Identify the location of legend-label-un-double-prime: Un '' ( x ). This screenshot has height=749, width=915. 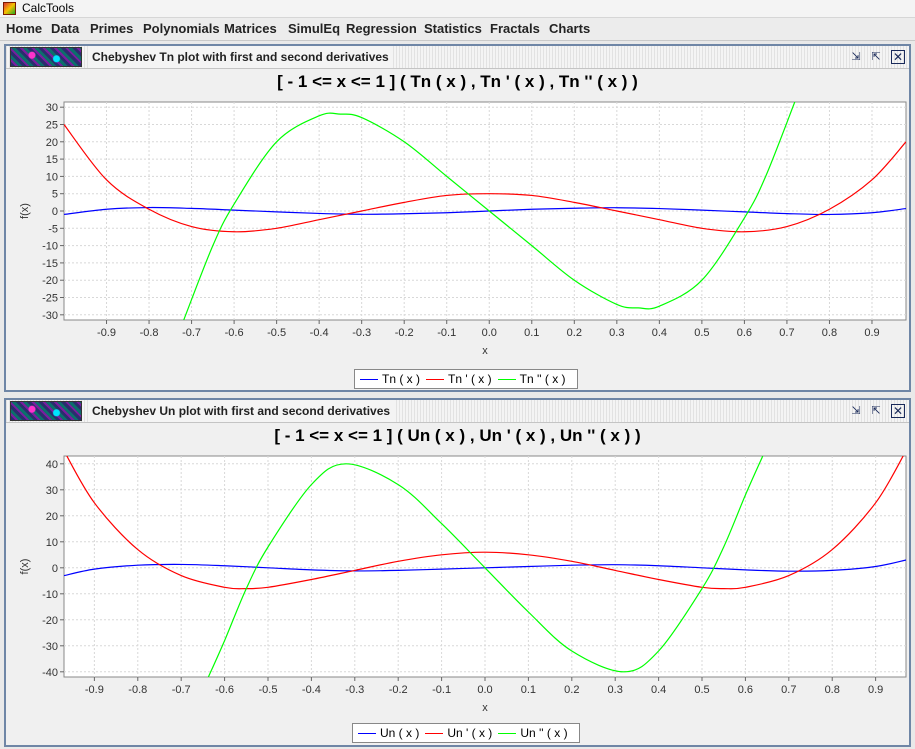
(544, 733).